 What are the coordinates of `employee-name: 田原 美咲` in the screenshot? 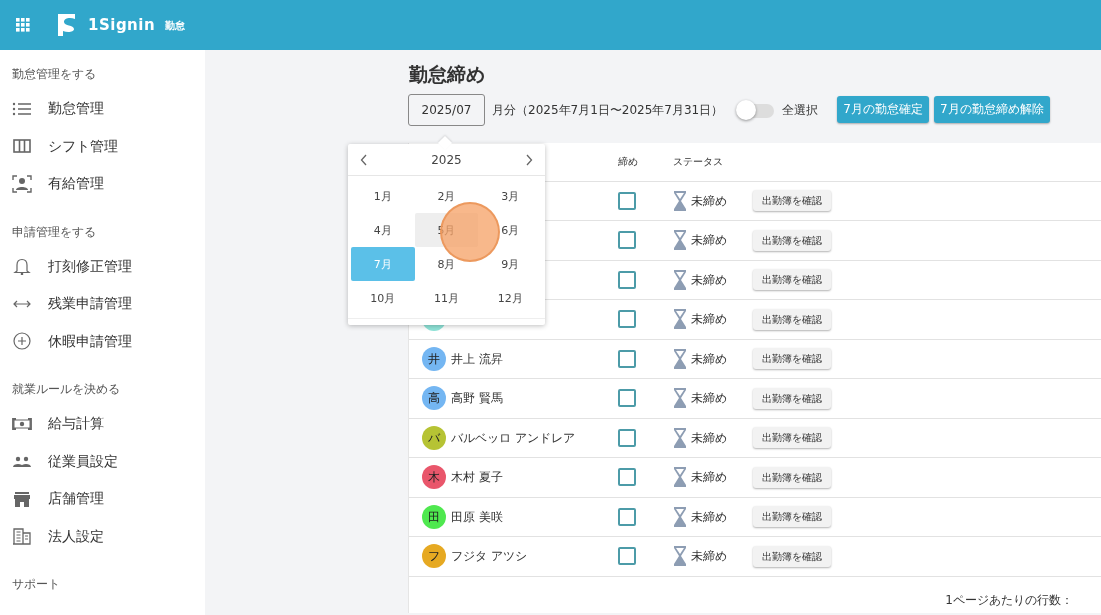 It's located at (477, 517).